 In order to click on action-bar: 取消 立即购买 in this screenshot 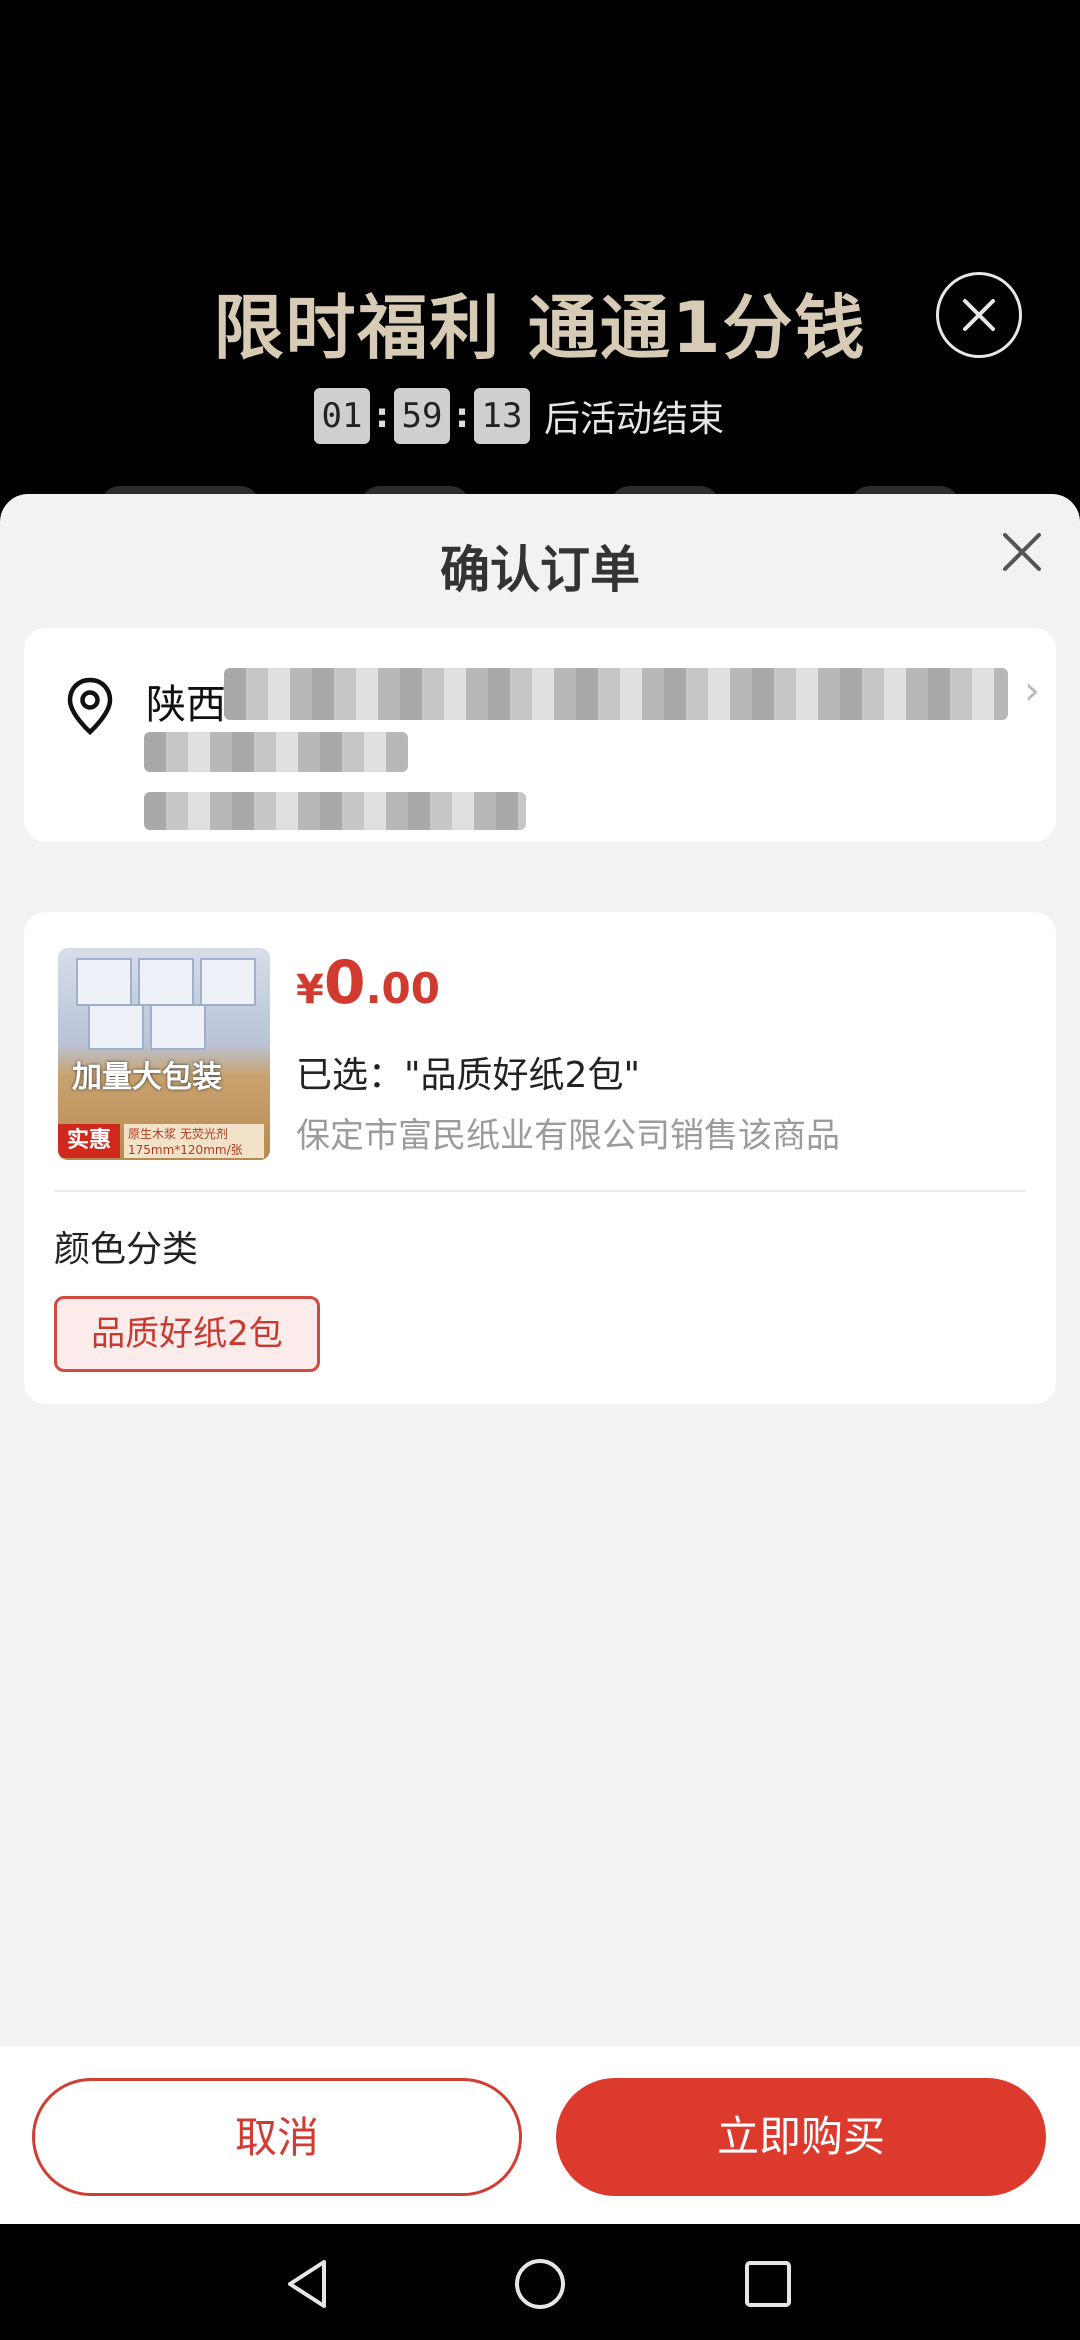, I will do `click(540, 2135)`.